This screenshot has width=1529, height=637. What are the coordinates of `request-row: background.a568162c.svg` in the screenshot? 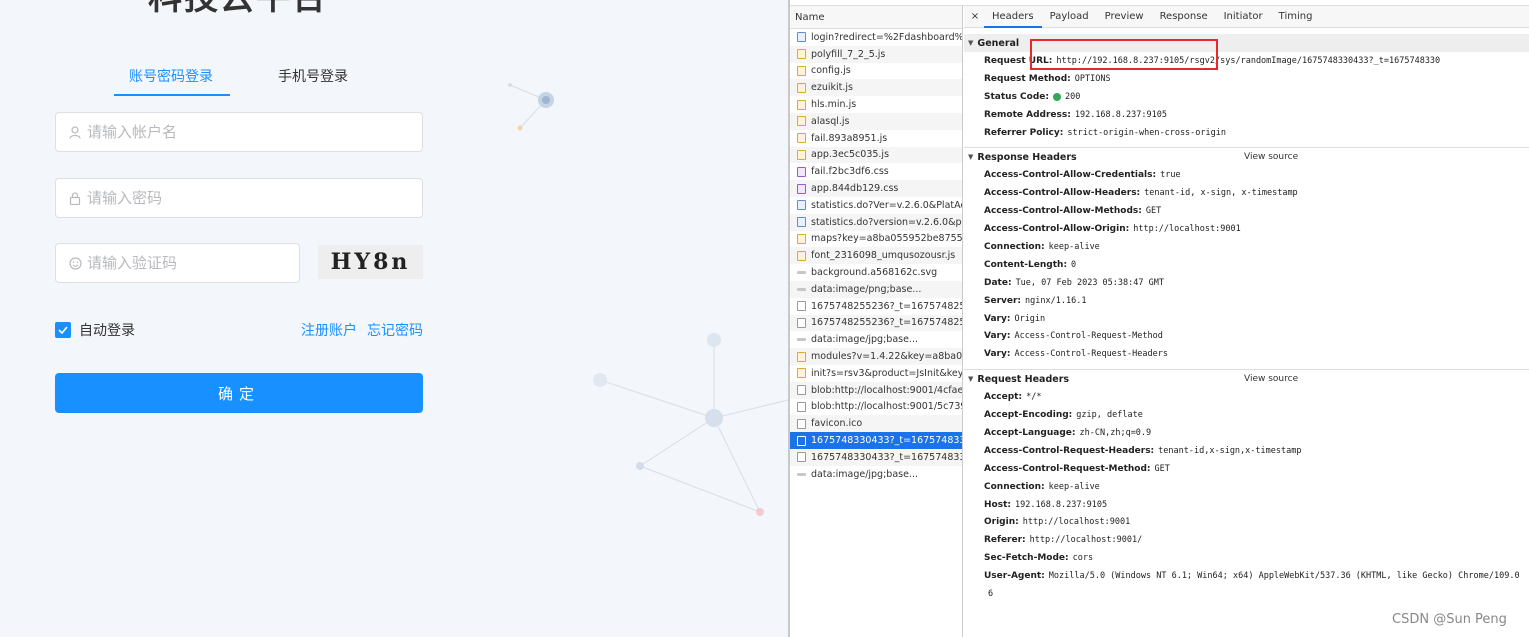 It's located at (876, 272).